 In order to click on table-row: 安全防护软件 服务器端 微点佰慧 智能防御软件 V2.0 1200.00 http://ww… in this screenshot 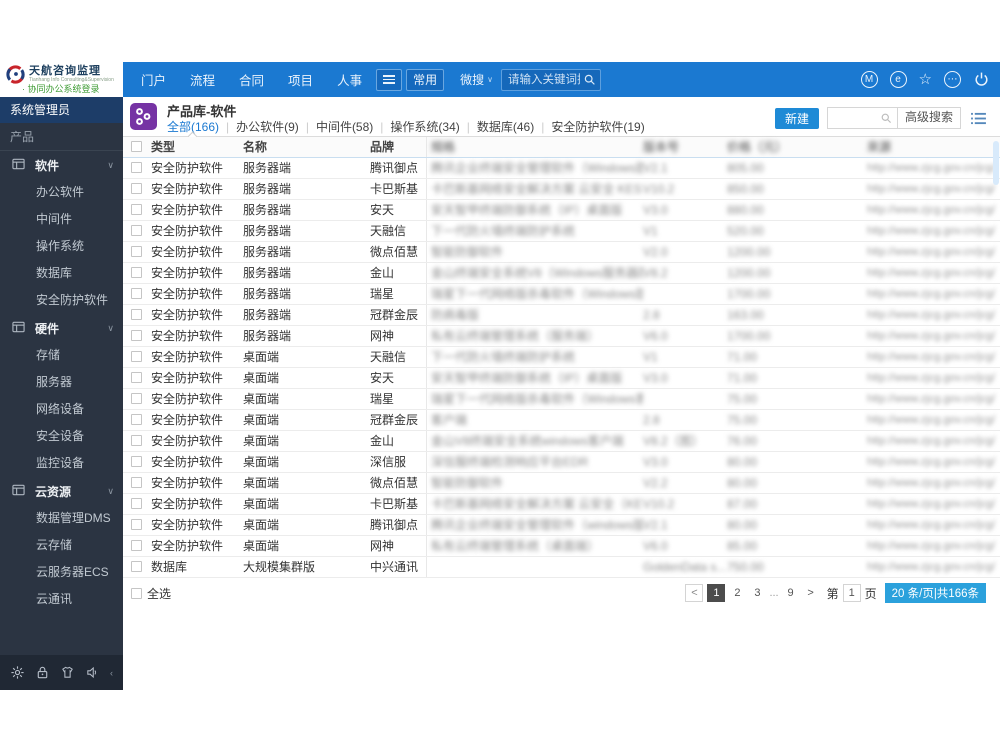, I will do `click(561, 252)`.